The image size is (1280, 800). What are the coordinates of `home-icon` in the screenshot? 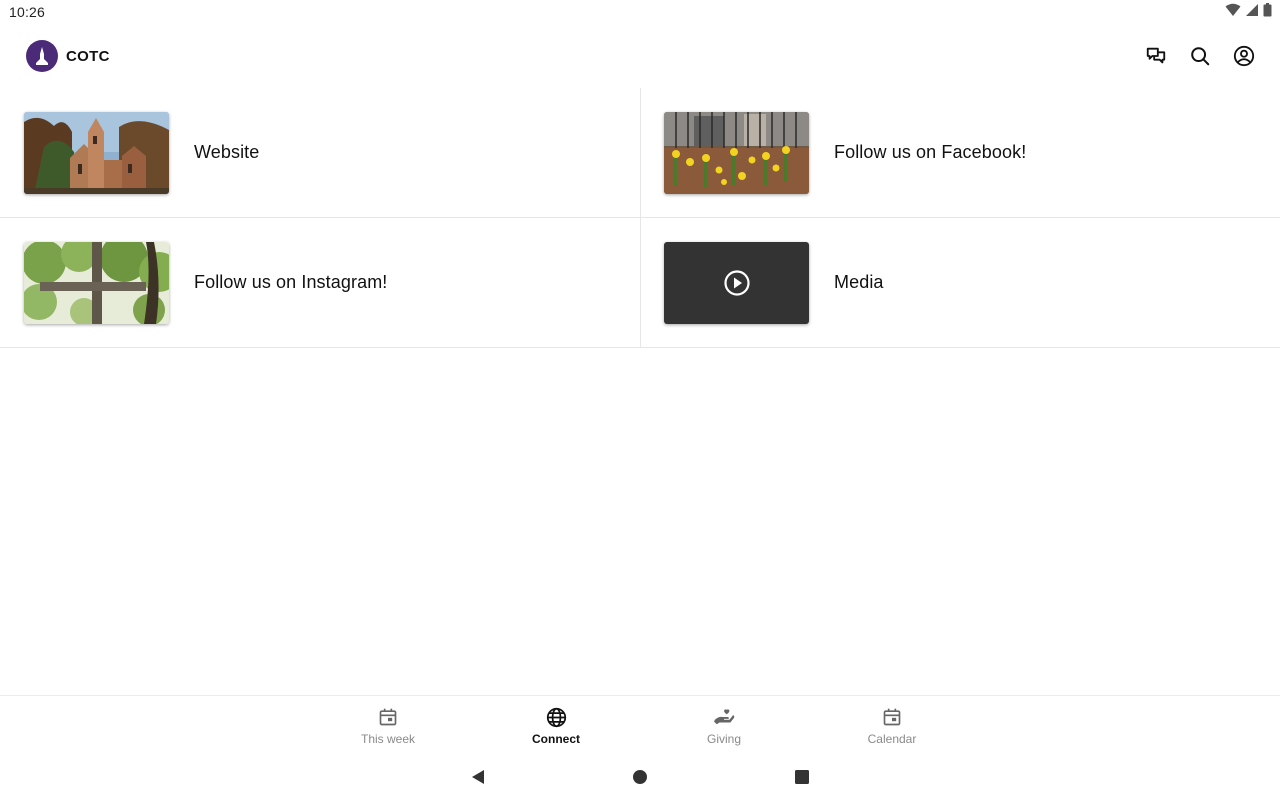 It's located at (640, 776).